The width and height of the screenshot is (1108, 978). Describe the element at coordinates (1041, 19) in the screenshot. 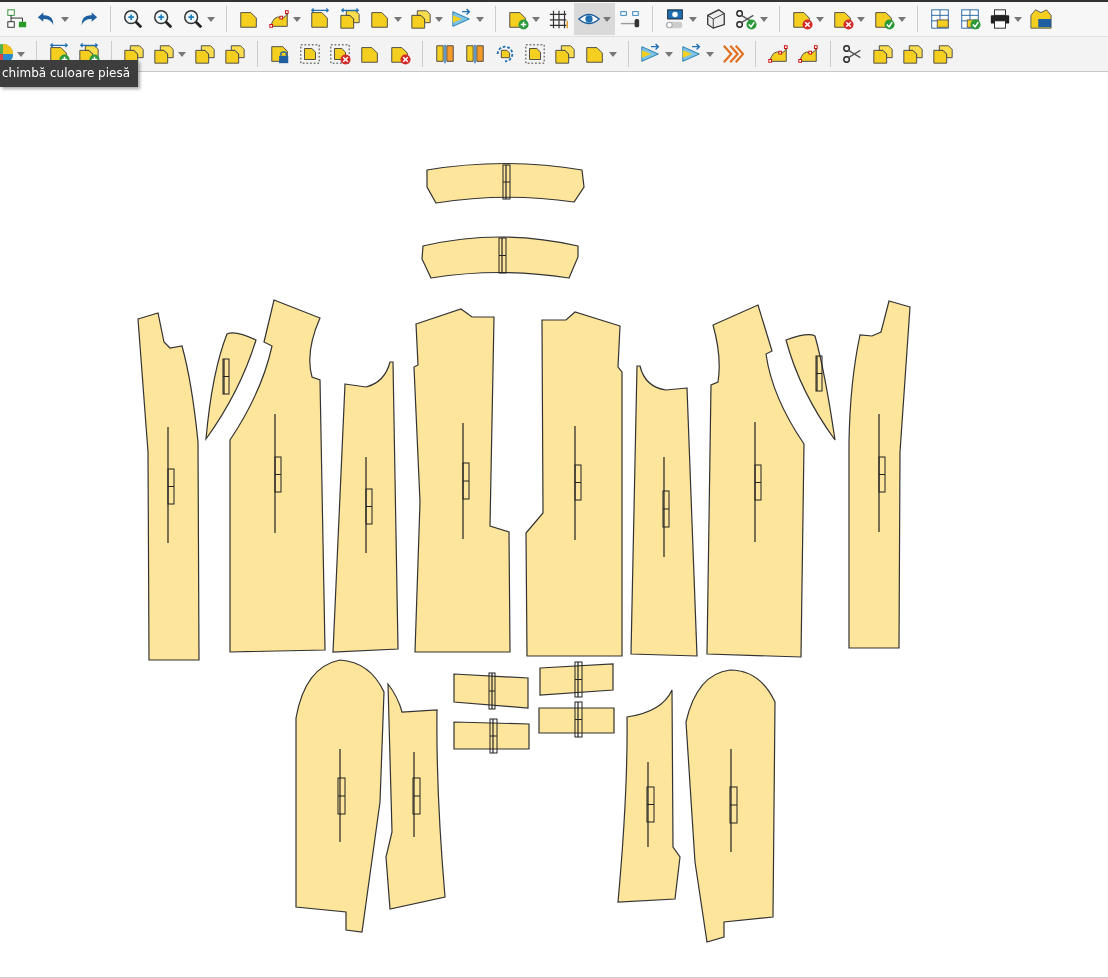

I see `jacket-icon` at that location.